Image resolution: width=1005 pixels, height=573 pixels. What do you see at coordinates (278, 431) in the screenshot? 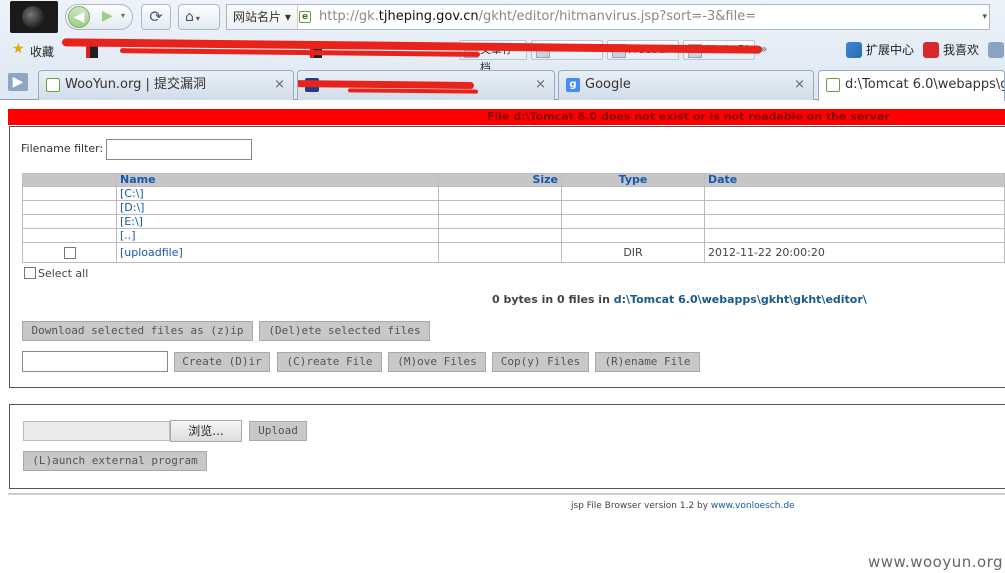
I see `upload-button: Upload` at bounding box center [278, 431].